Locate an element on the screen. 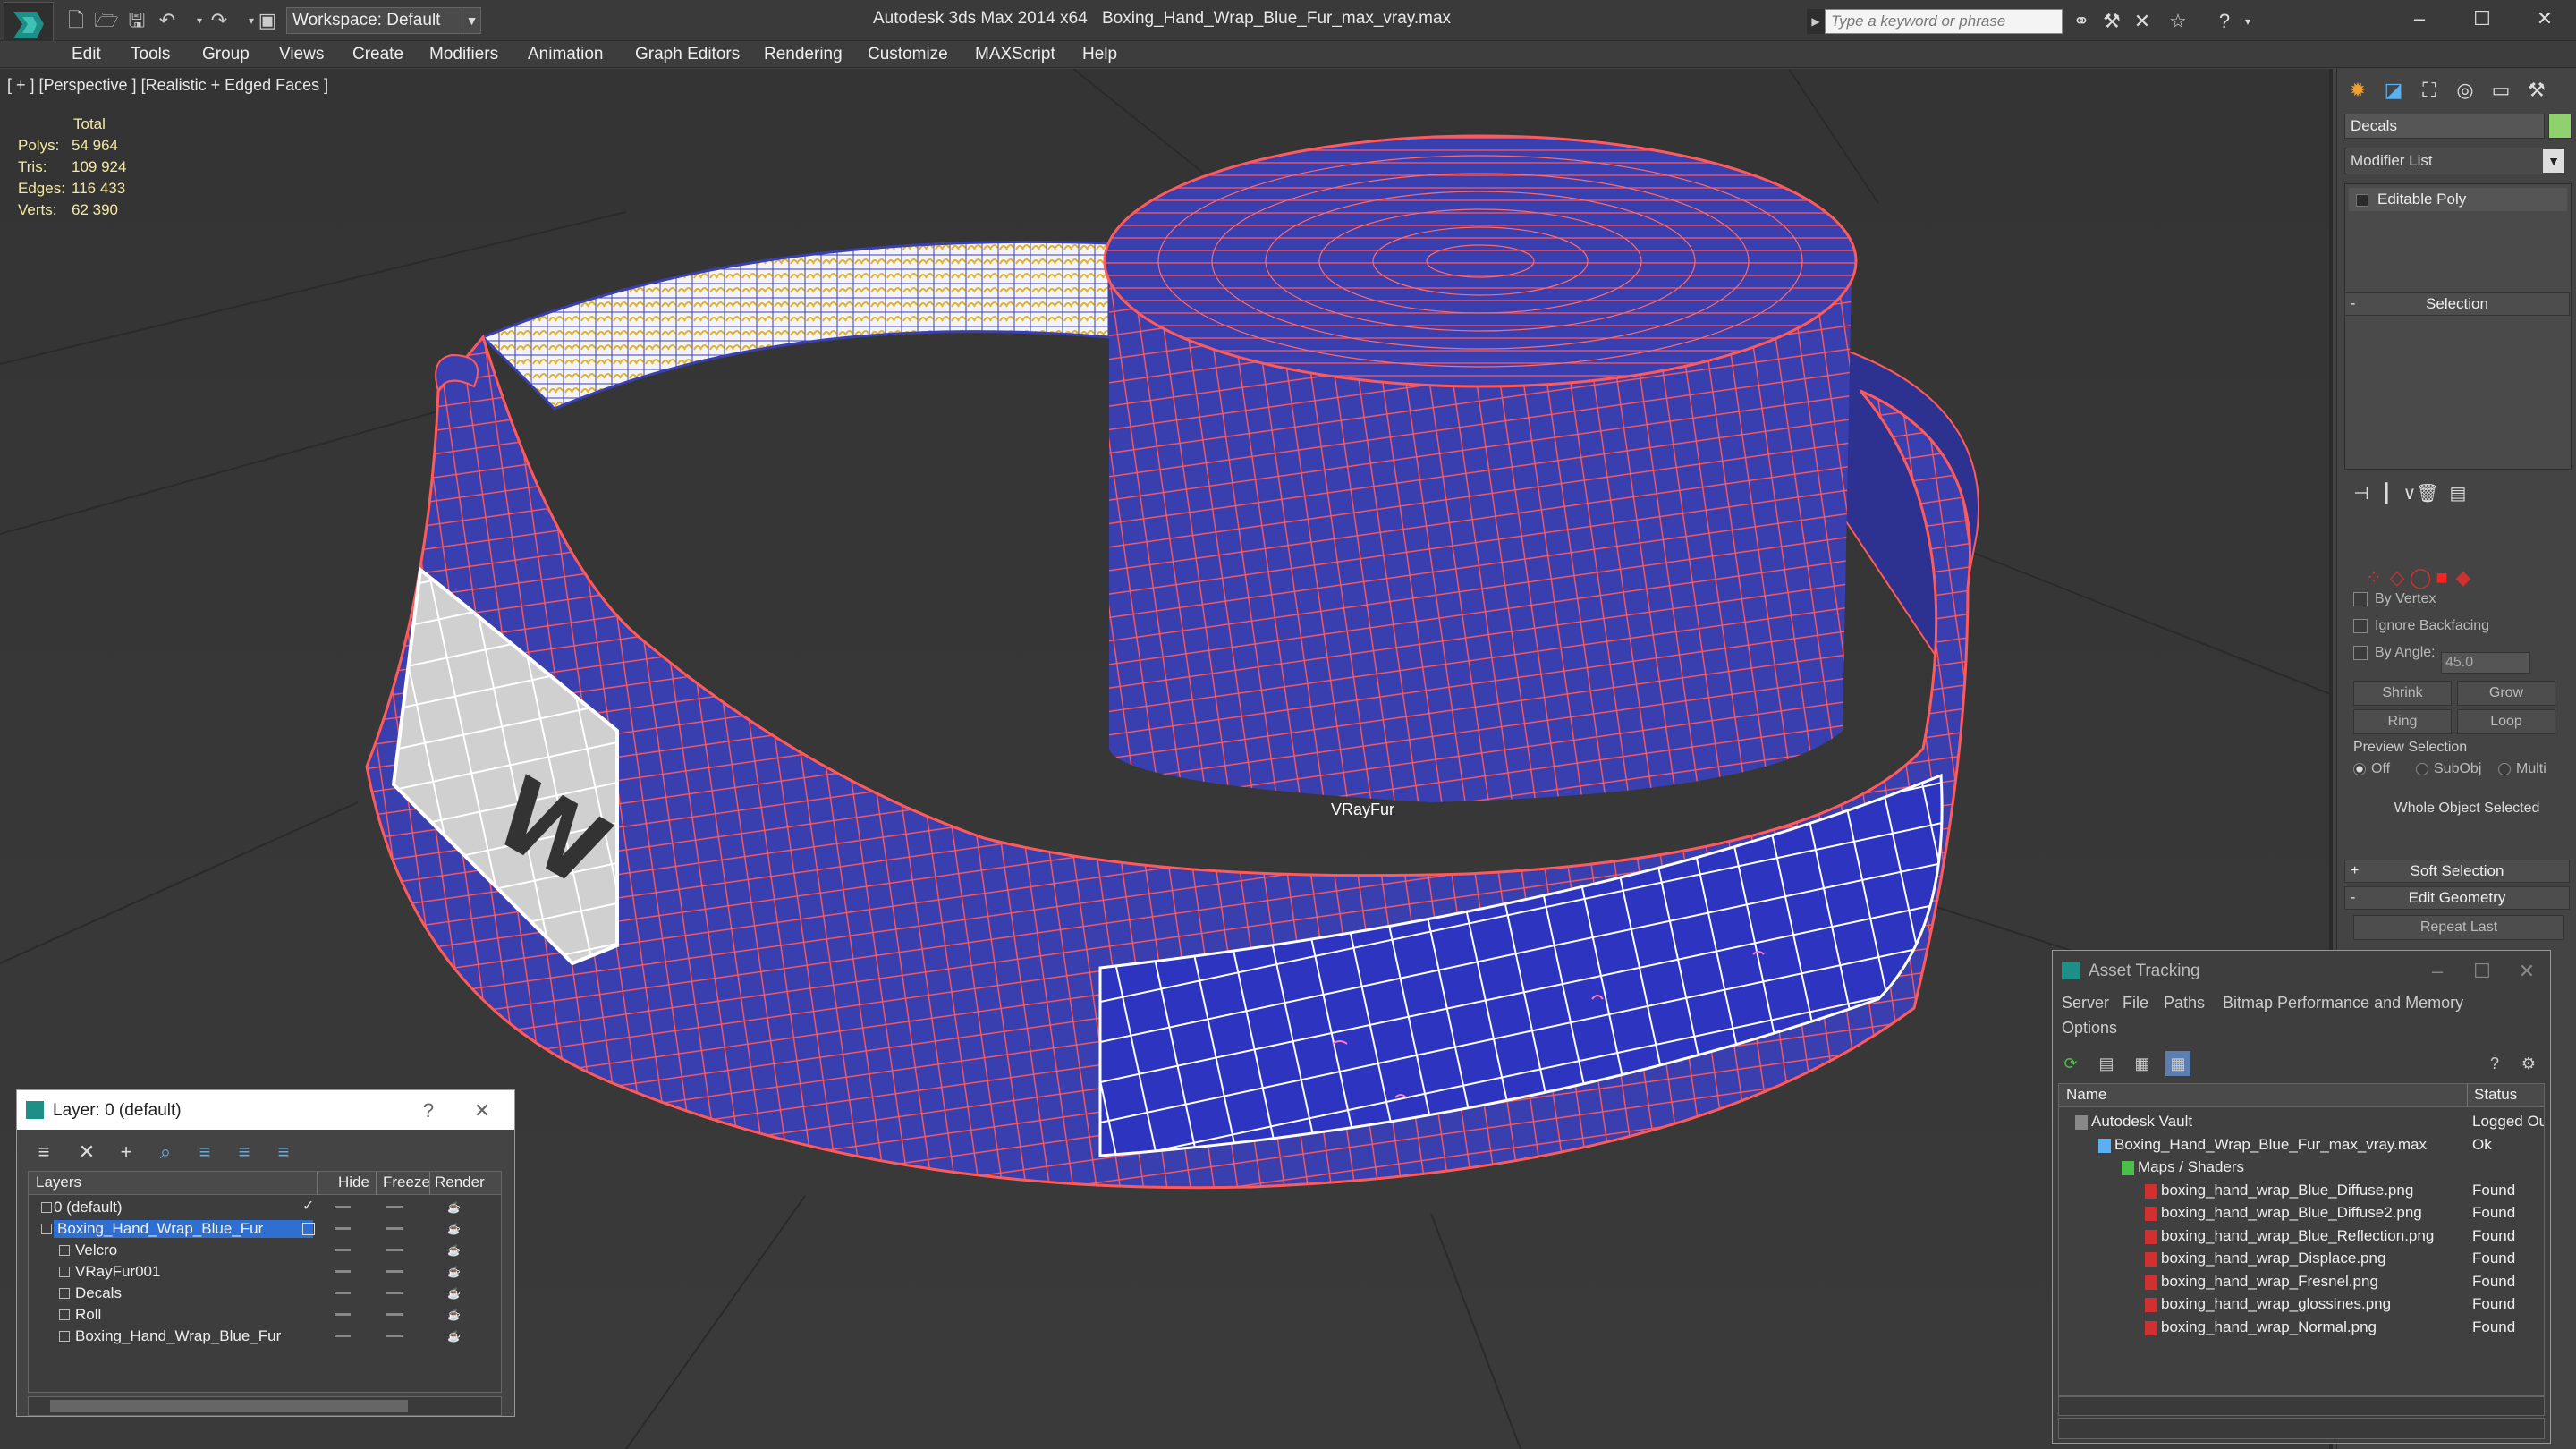 The image size is (2576, 1449). project-folder-icon: ▣ is located at coordinates (267, 20).